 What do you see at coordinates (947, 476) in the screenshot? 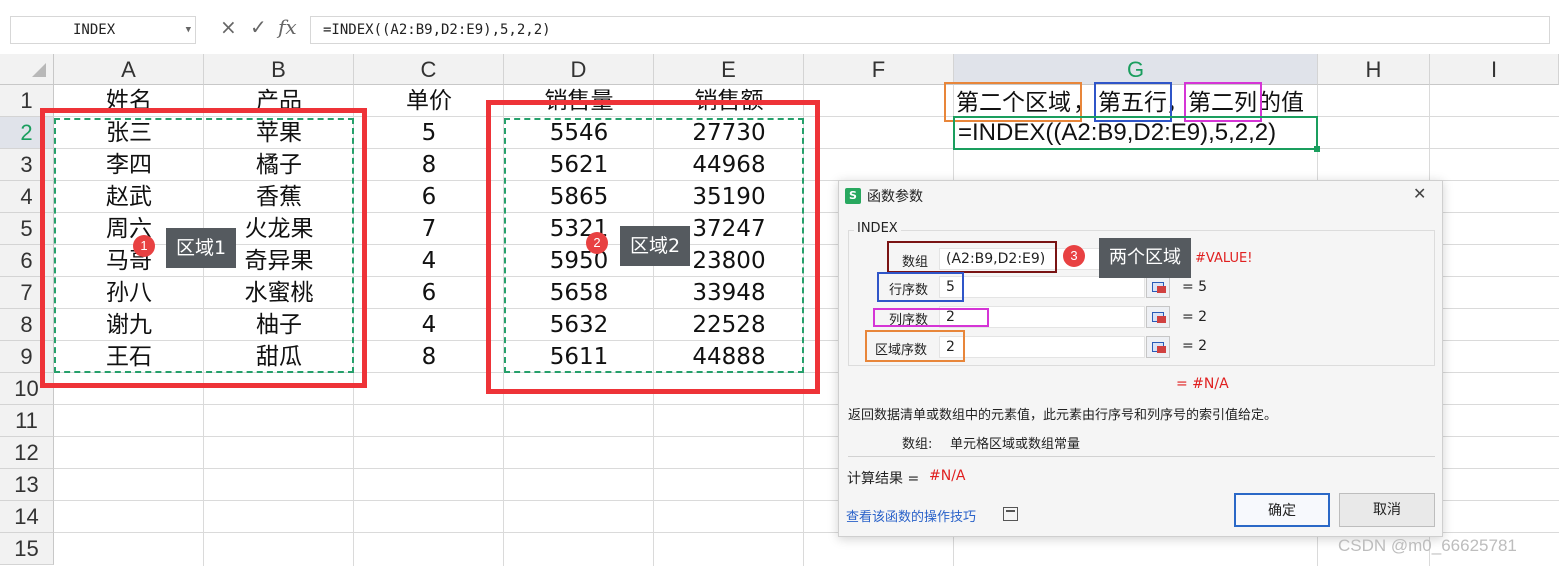
I see `calc-result-value: #N/A` at bounding box center [947, 476].